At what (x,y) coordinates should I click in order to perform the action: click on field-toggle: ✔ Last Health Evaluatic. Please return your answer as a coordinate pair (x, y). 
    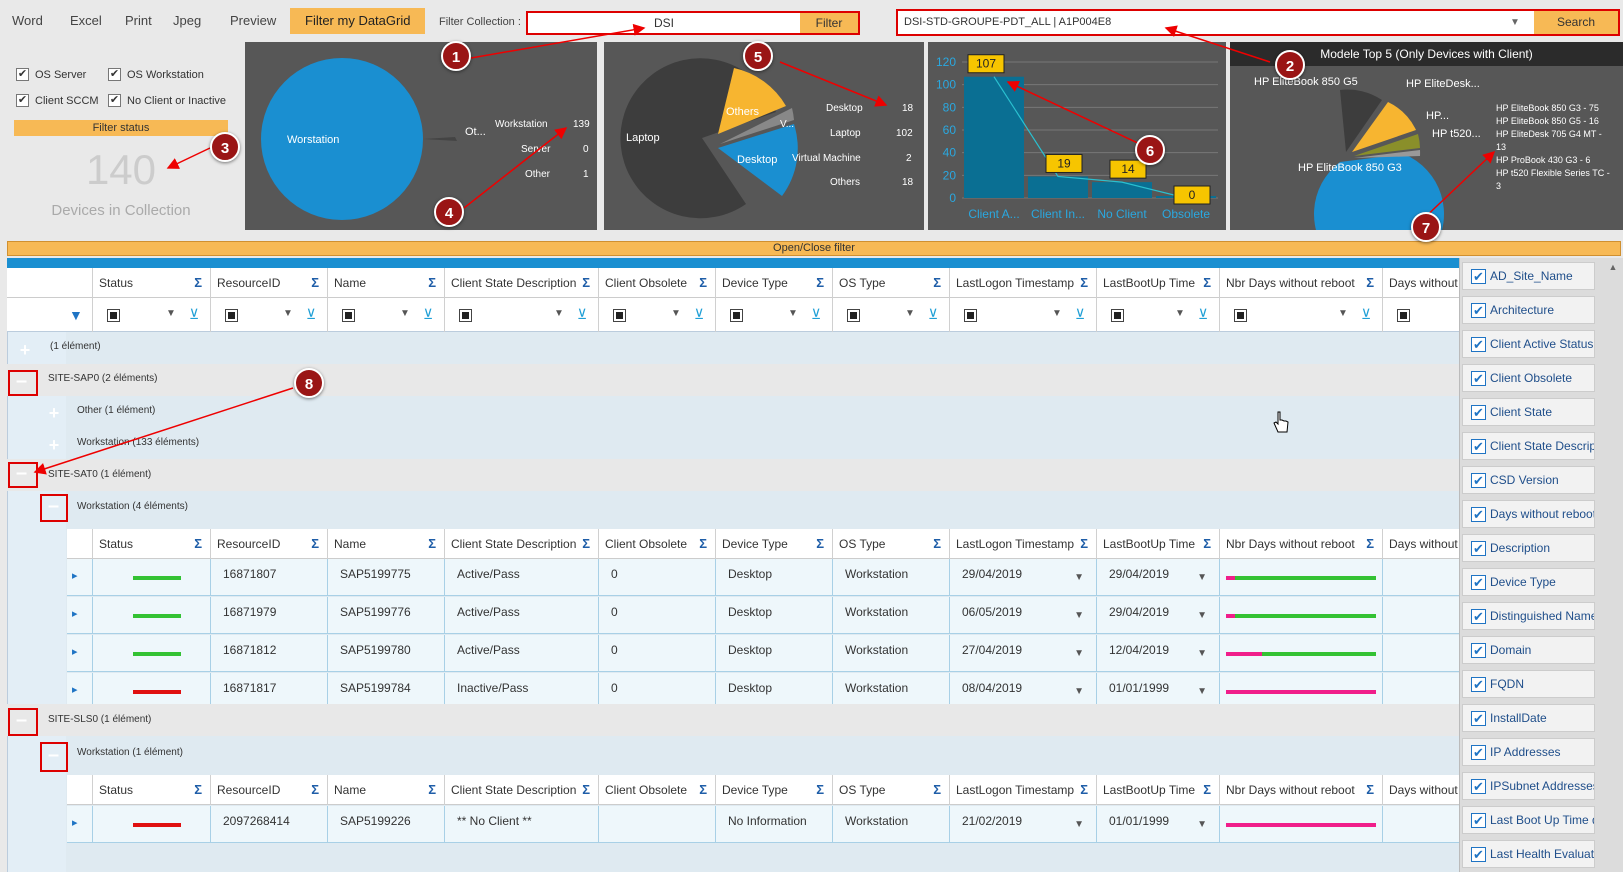
    Looking at the image, I should click on (1528, 854).